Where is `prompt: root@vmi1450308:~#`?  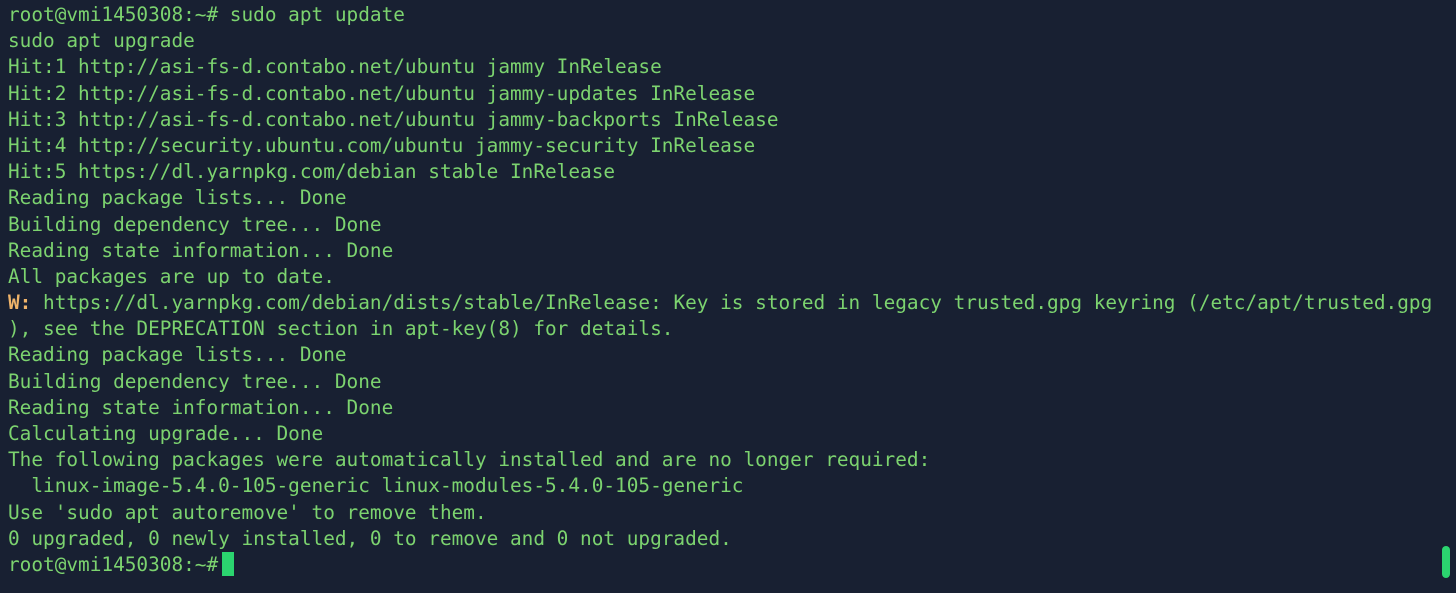 prompt: root@vmi1450308:~# is located at coordinates (113, 564).